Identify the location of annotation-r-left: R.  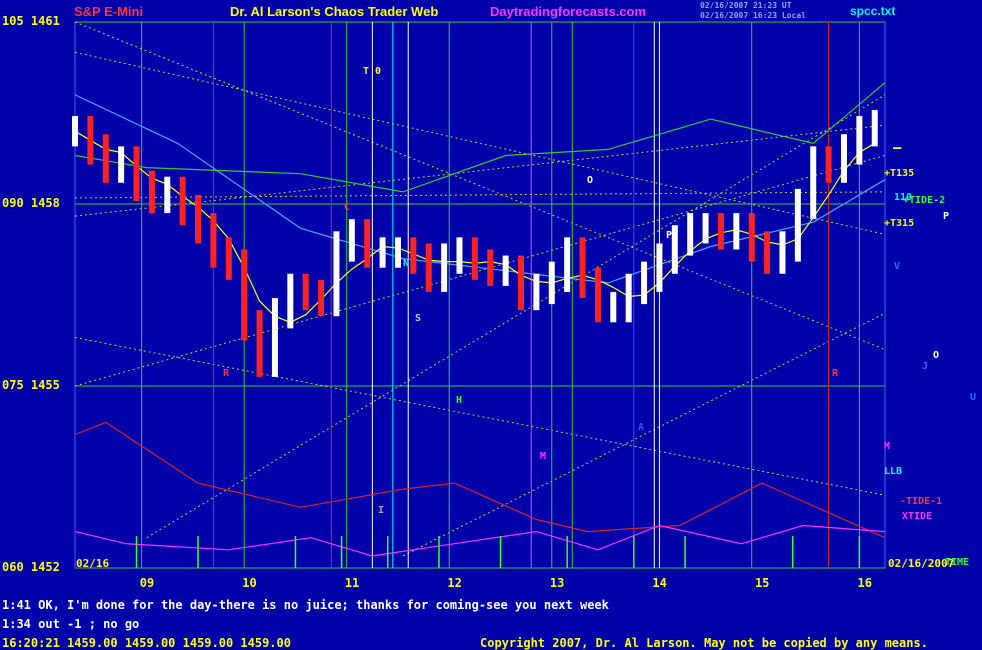
(226, 373).